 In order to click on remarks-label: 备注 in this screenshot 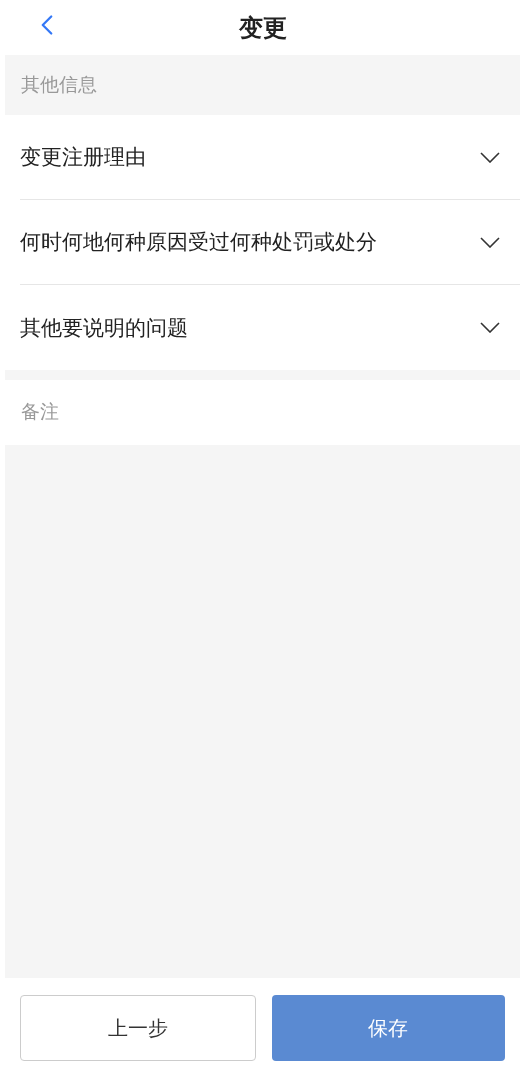, I will do `click(40, 412)`.